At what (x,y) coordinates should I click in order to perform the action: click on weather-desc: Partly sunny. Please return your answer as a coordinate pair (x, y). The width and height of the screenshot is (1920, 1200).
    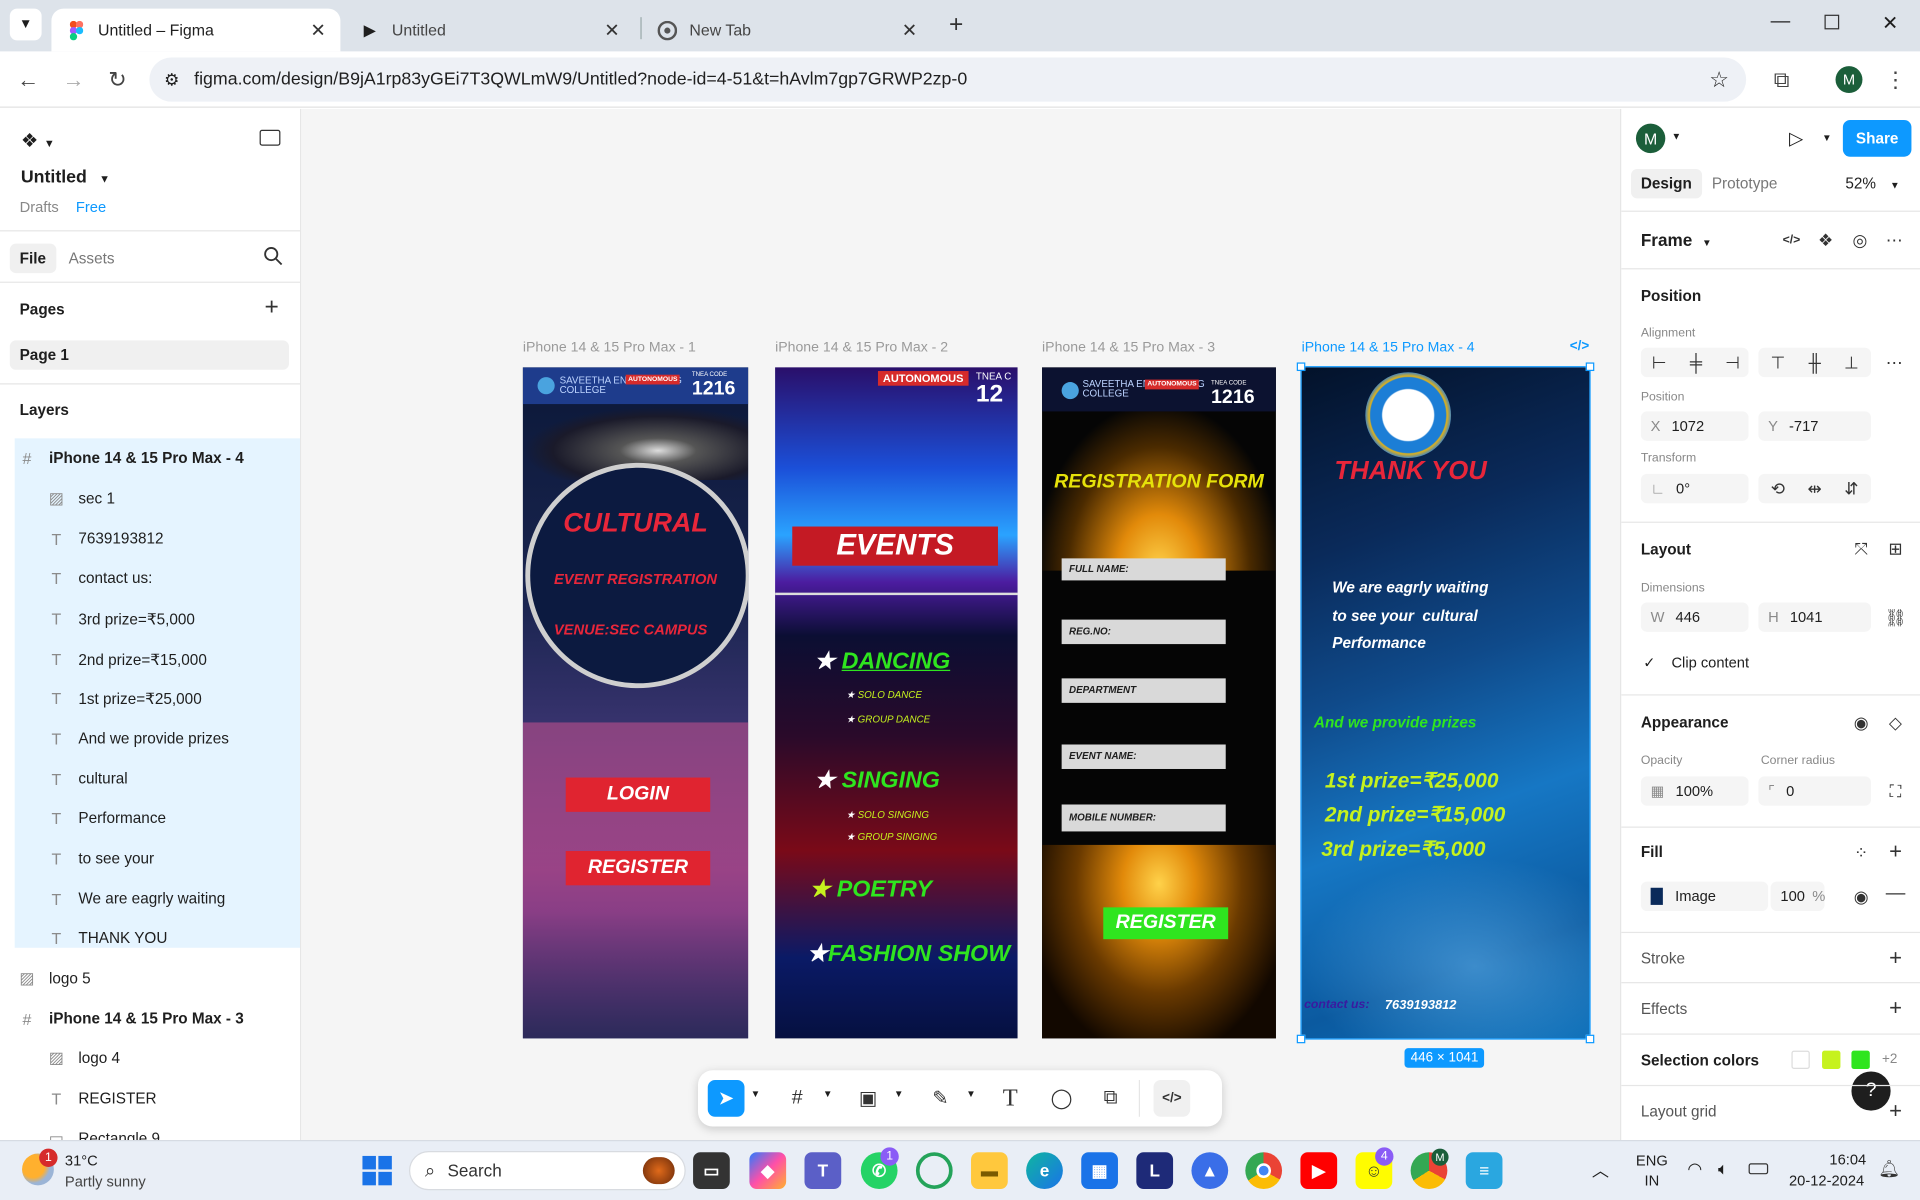
    Looking at the image, I should click on (105, 1181).